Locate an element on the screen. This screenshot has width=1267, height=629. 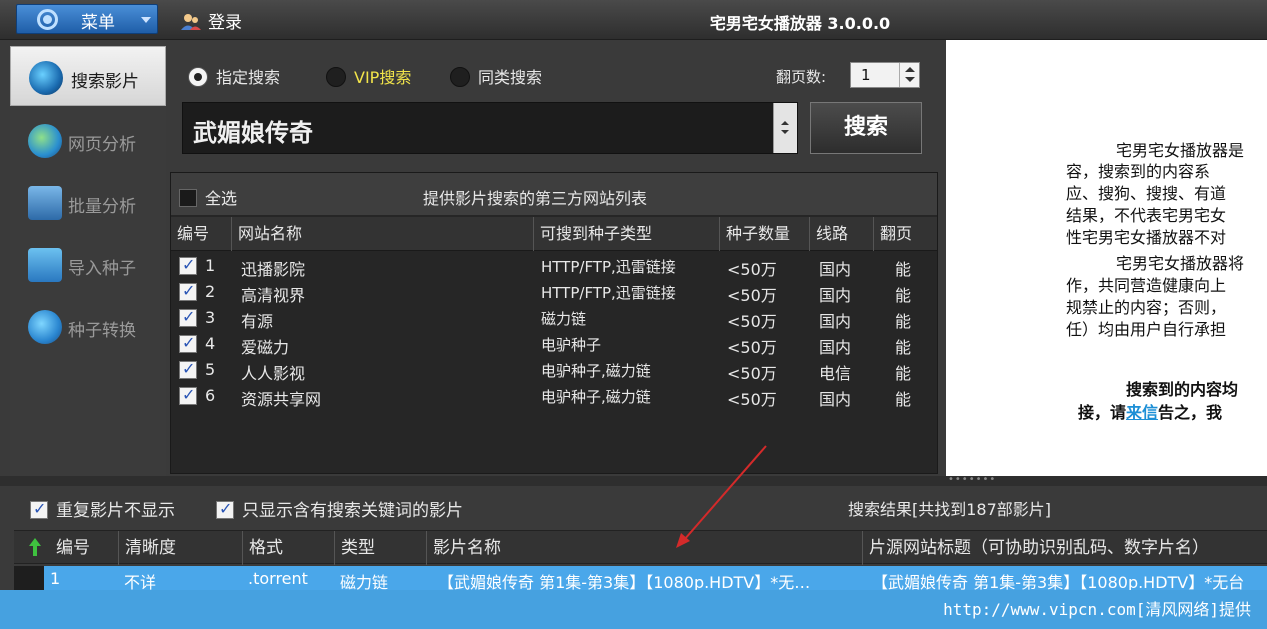
sidebar-item-batch-analysis: 批量分析 is located at coordinates (88, 202).